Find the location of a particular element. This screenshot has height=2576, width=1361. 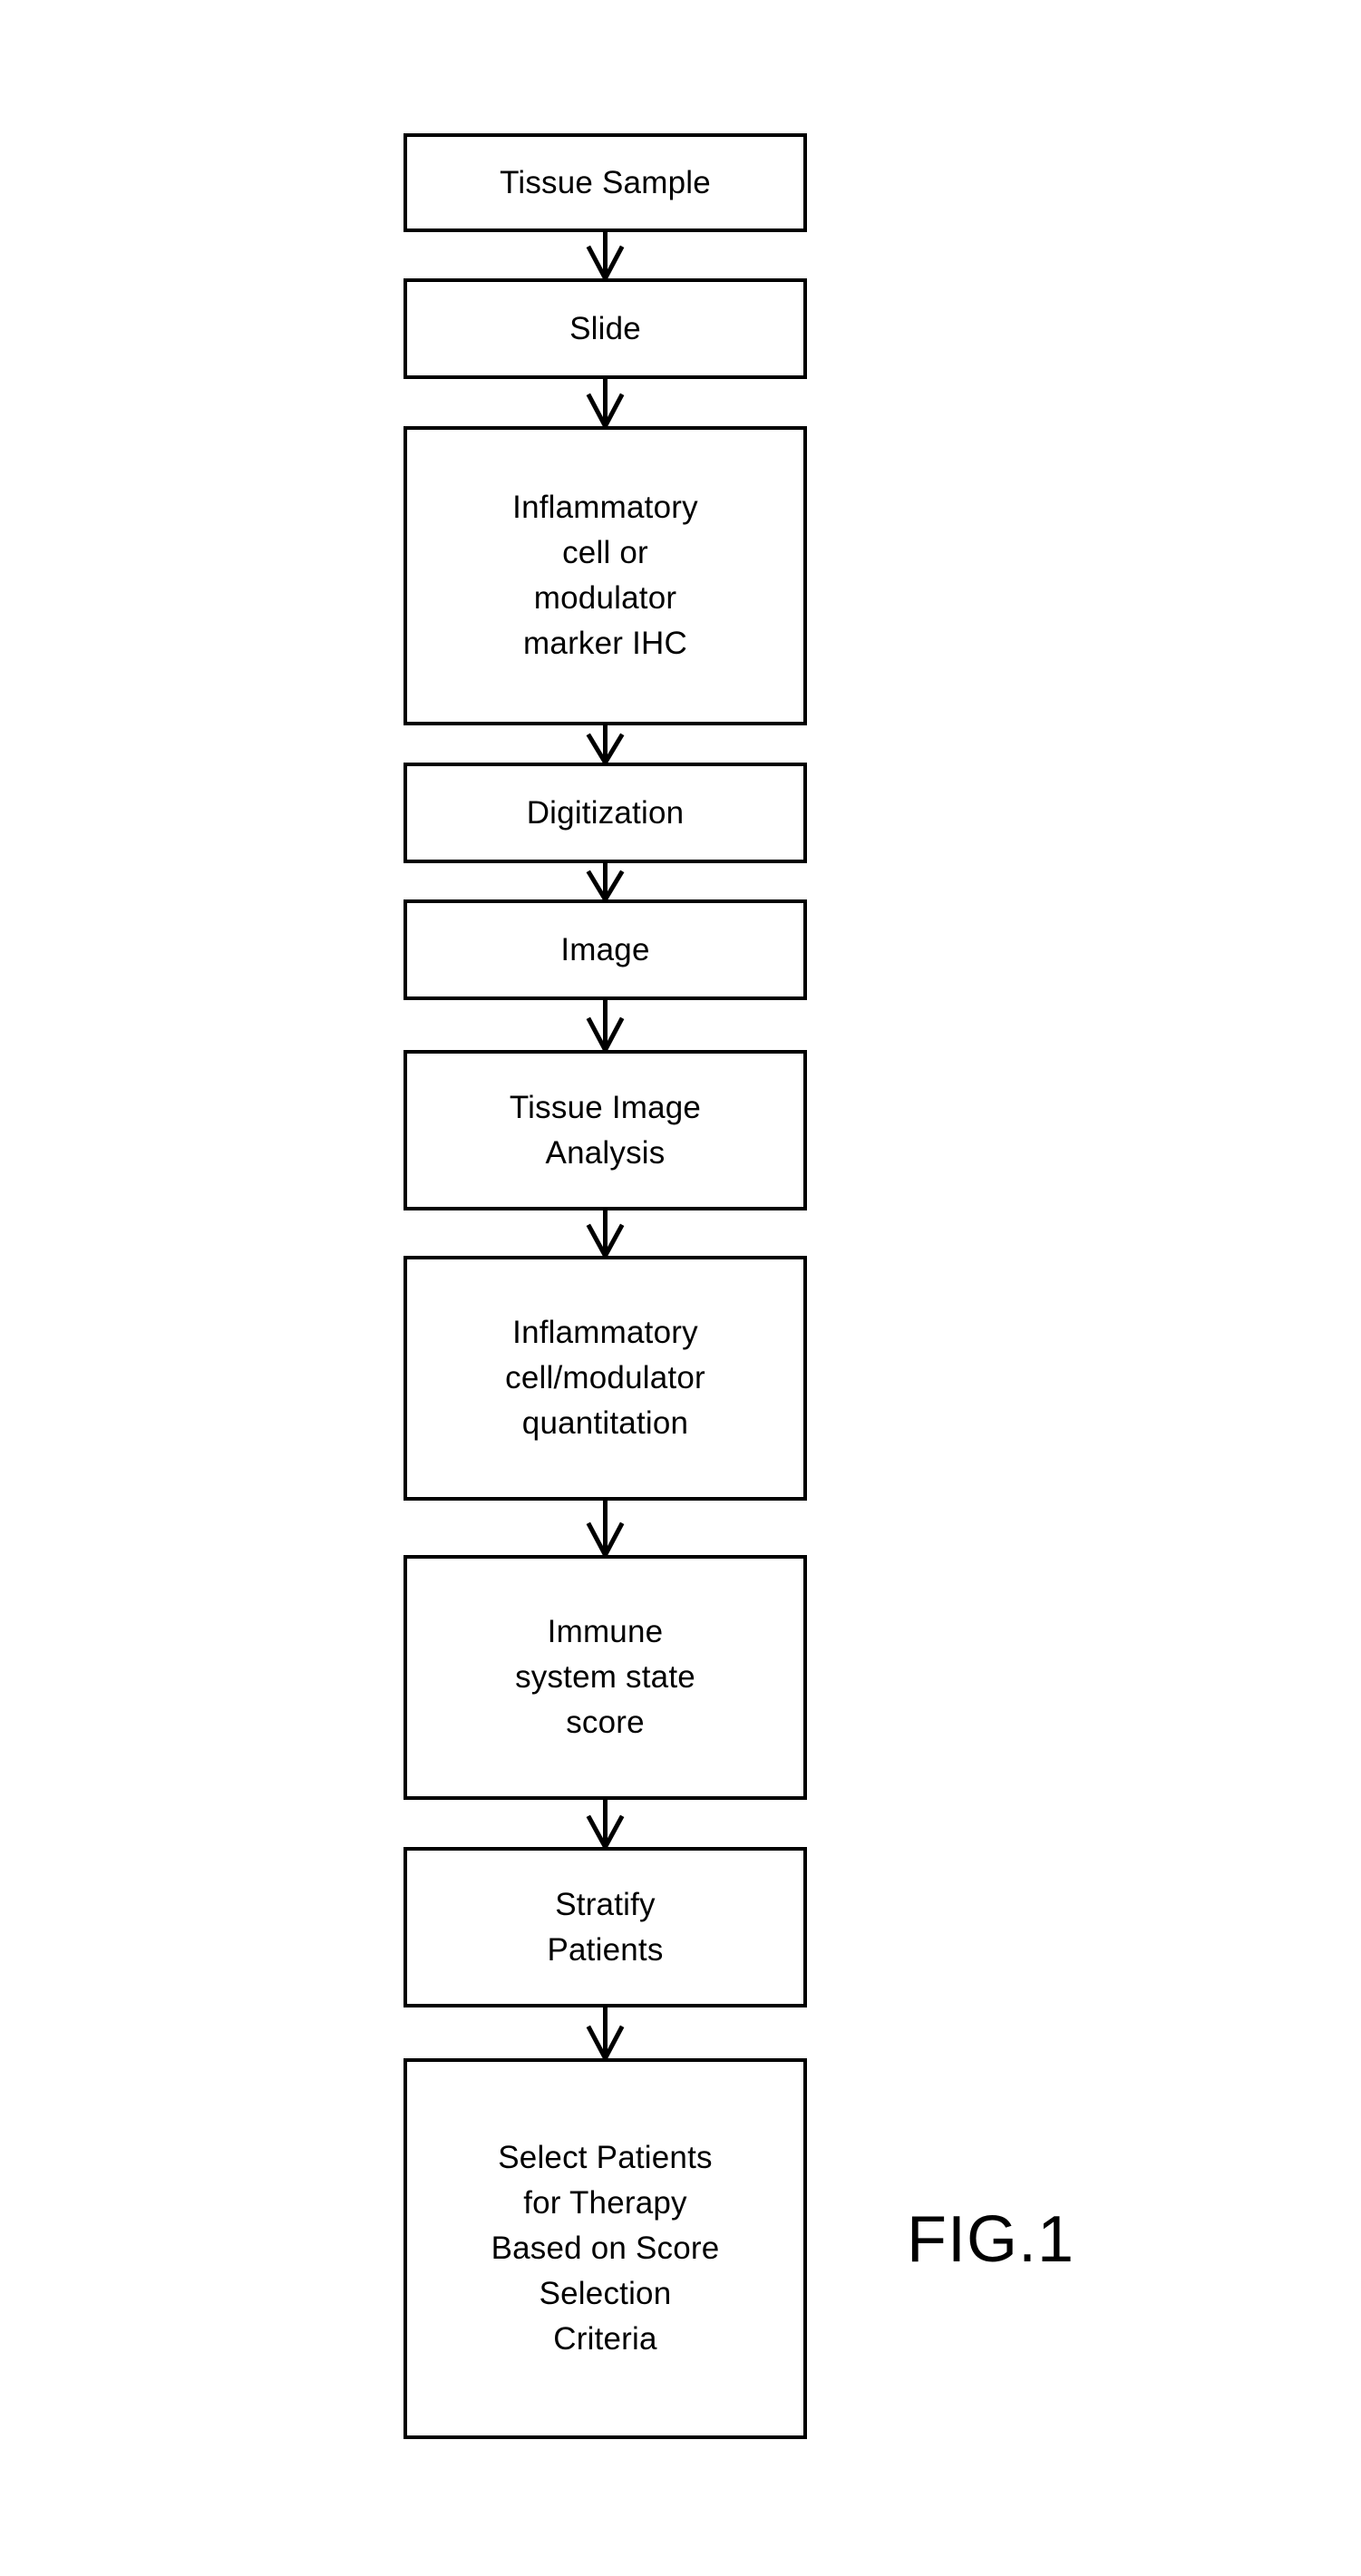

flow-node-stratify-patients: Stratify Patients is located at coordinates (605, 1927).